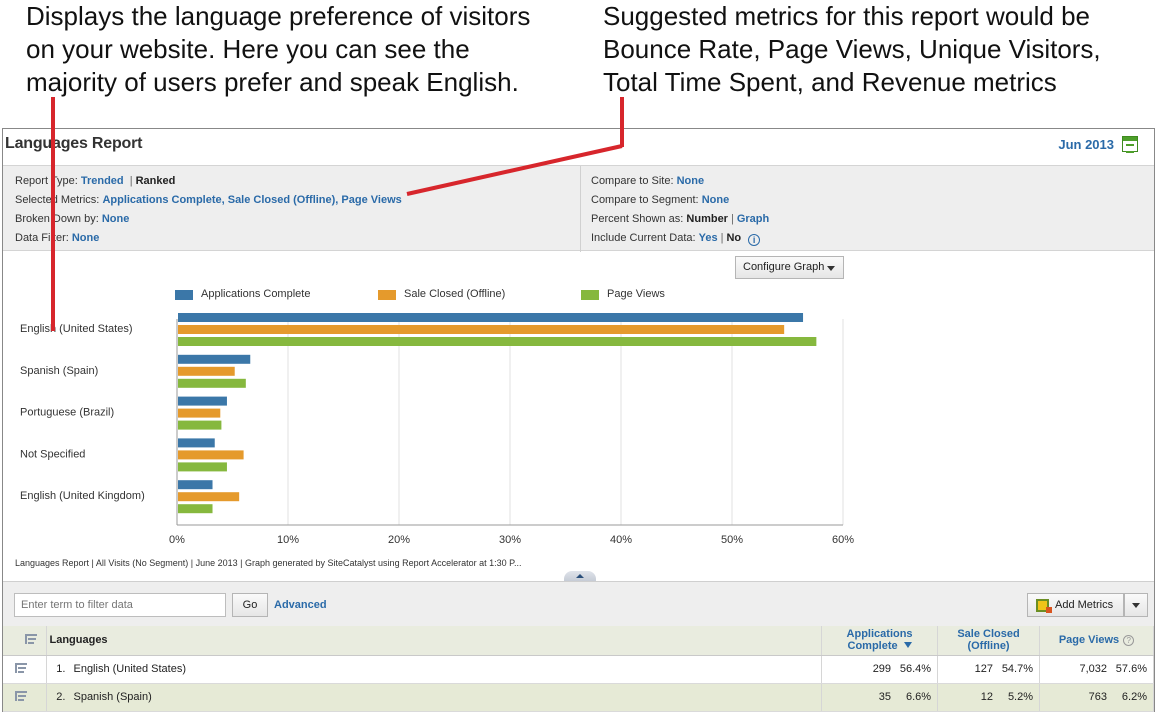  I want to click on annotation-line-right-vertical, so click(622, 122).